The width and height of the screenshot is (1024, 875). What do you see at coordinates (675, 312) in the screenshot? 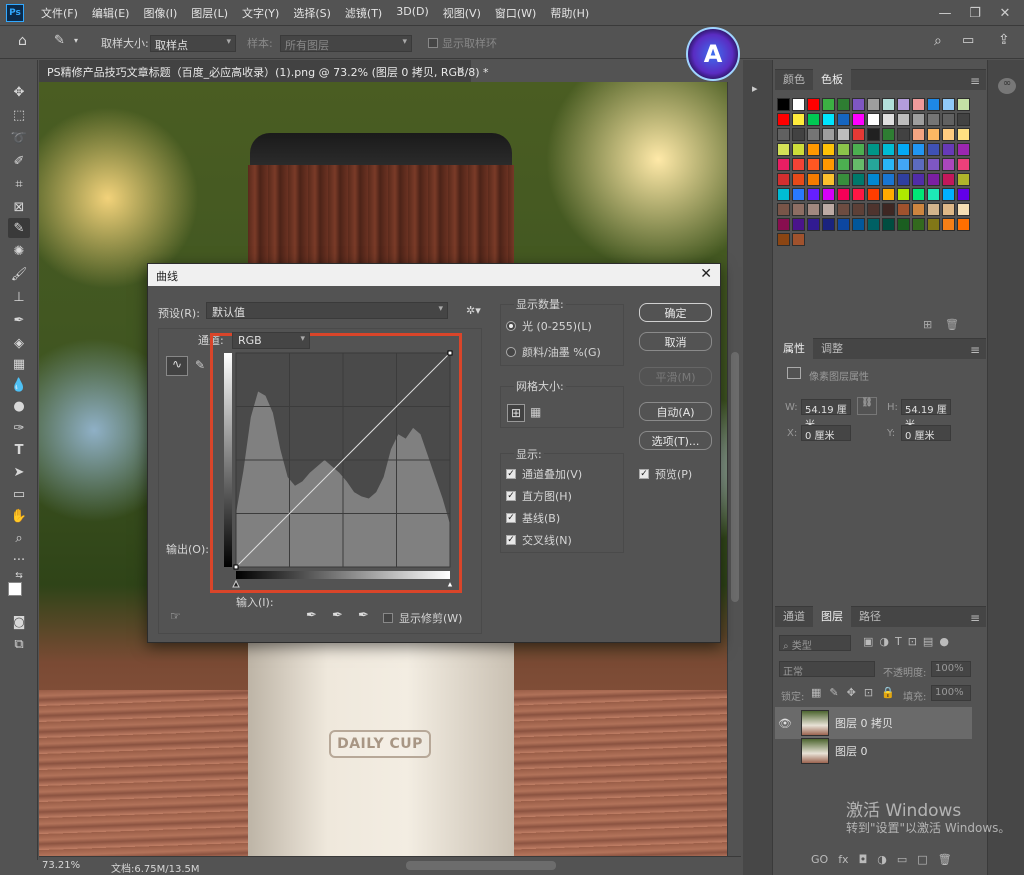
I see `ok-button: 确定` at bounding box center [675, 312].